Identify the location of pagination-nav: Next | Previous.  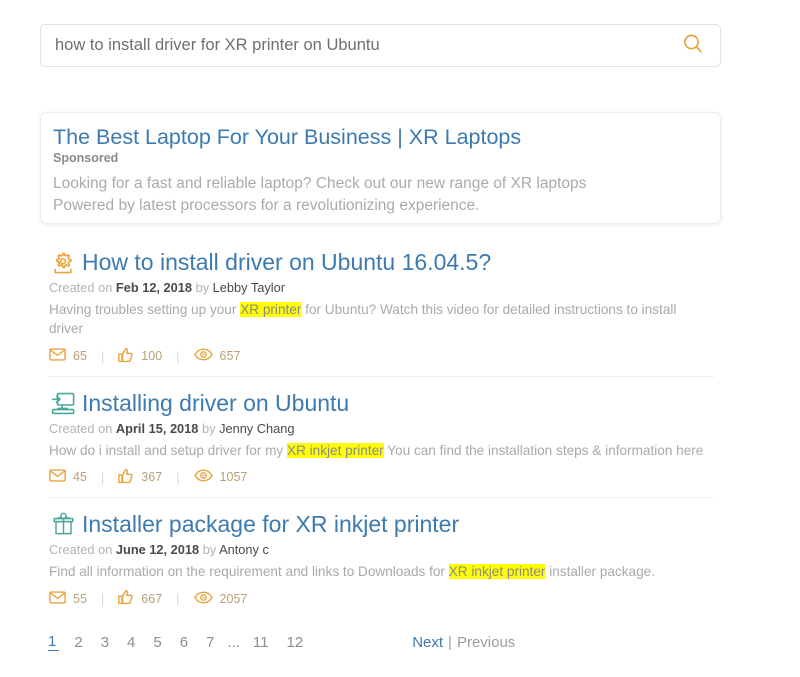
(463, 642).